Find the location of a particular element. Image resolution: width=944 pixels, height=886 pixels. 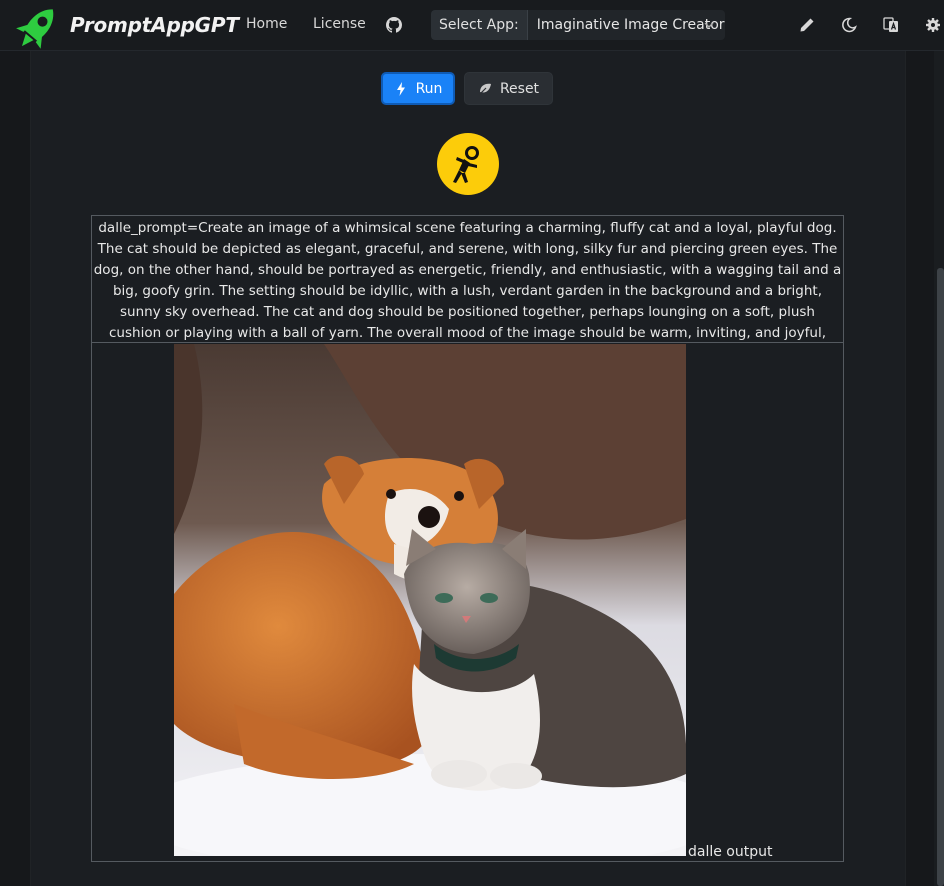

astronaut-avatar-icon is located at coordinates (468, 164).